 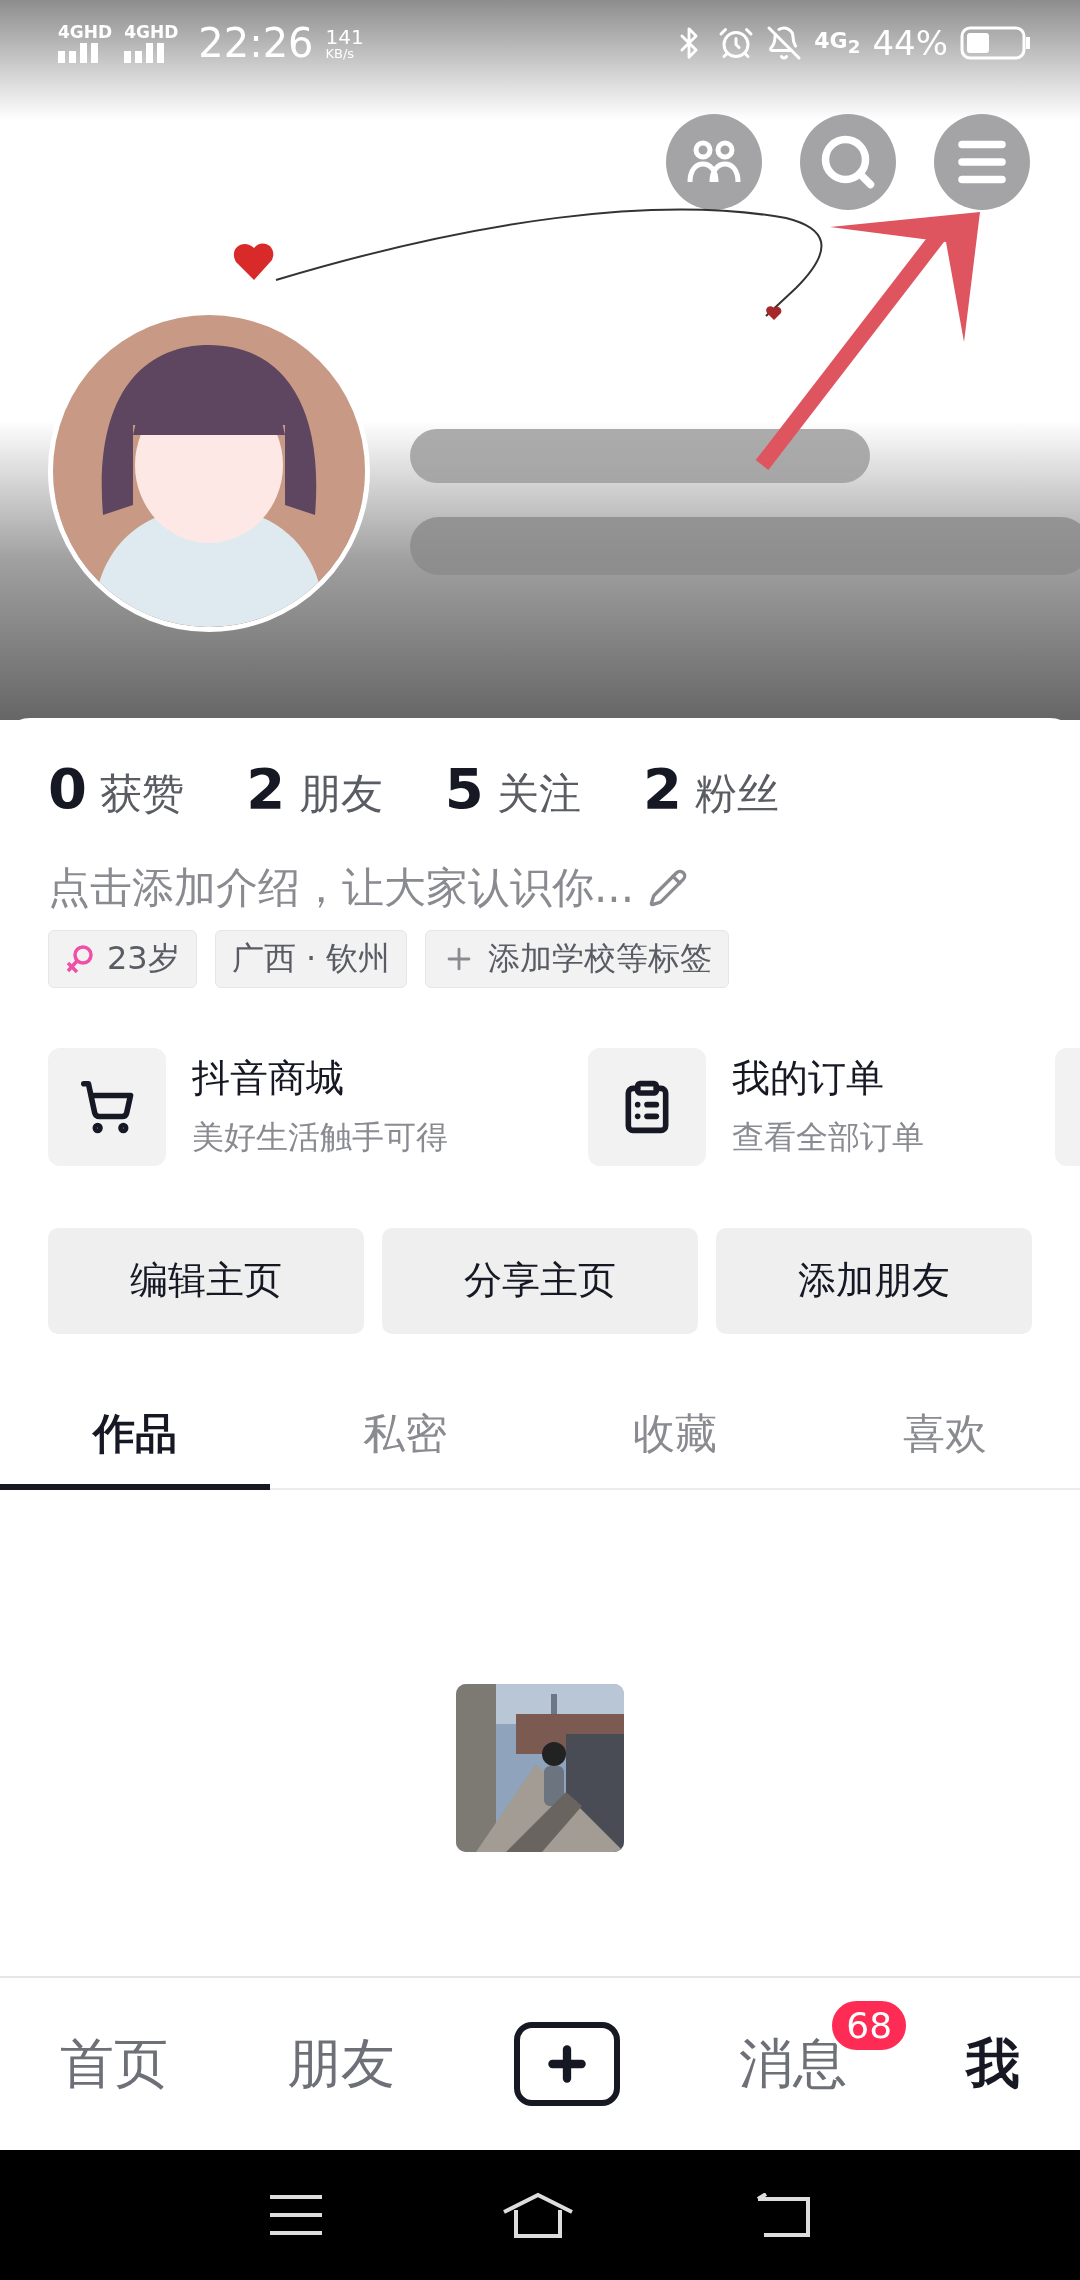 I want to click on stat-button: 2 朋友, so click(x=314, y=789).